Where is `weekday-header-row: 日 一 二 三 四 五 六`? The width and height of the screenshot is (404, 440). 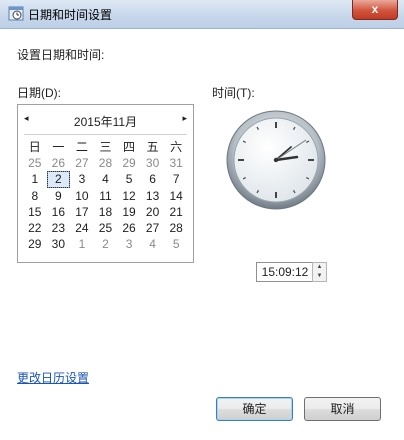 weekday-header-row: 日 一 二 三 四 五 六 is located at coordinates (105, 147).